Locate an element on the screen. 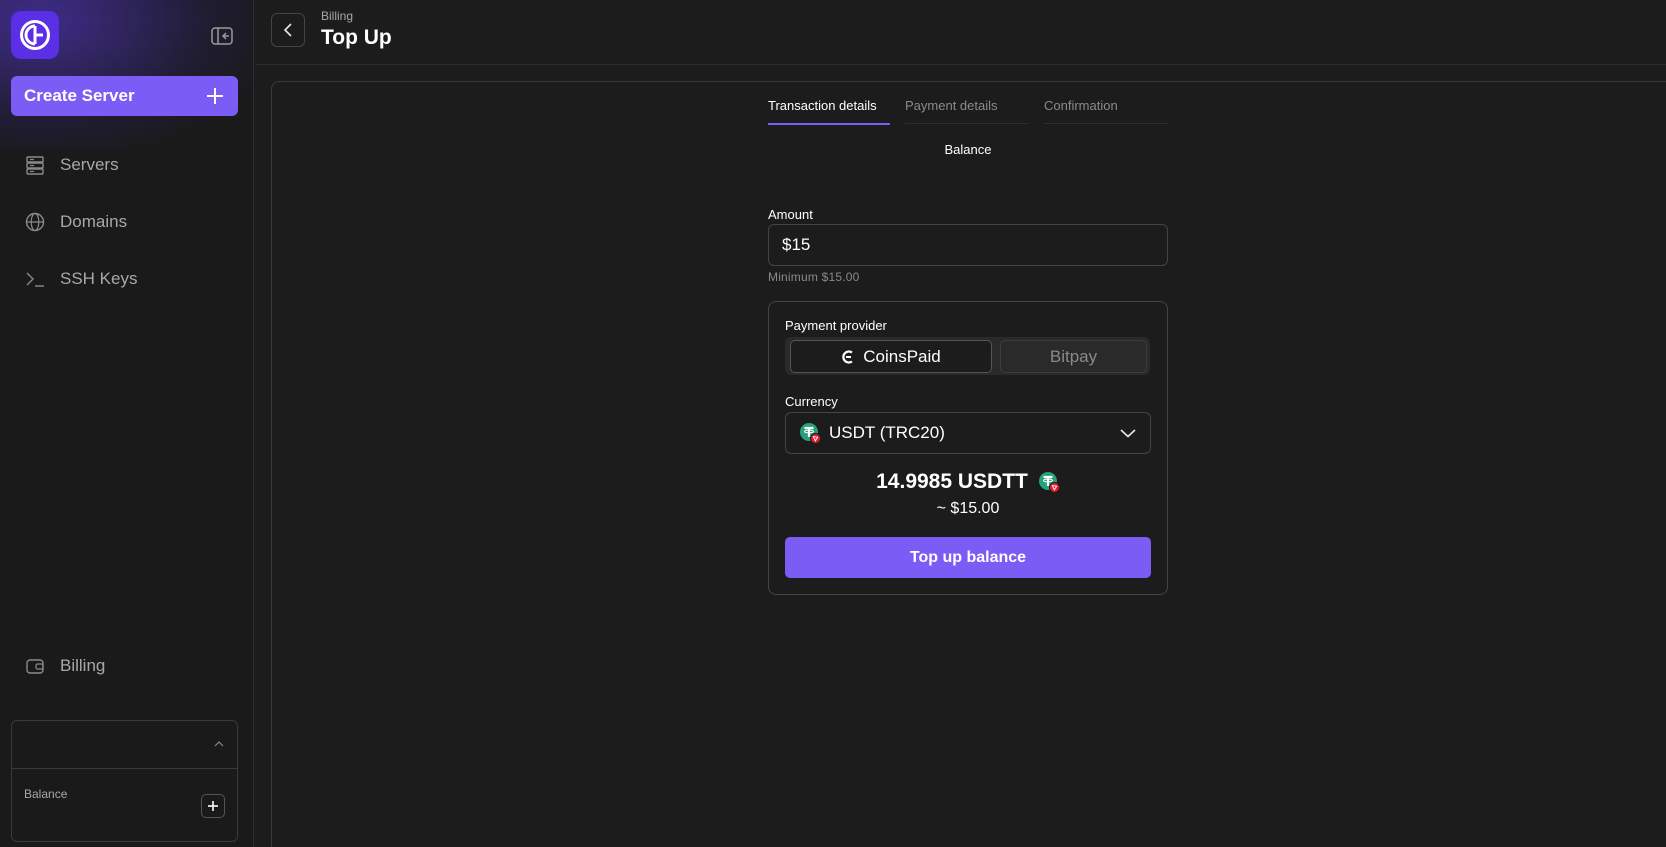  tab-active-indicator is located at coordinates (829, 124).